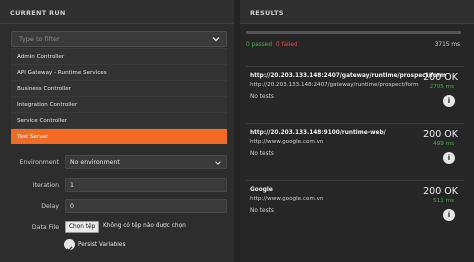 This screenshot has width=474, height=262. Describe the element at coordinates (261, 190) in the screenshot. I see `request-url: Google` at that location.